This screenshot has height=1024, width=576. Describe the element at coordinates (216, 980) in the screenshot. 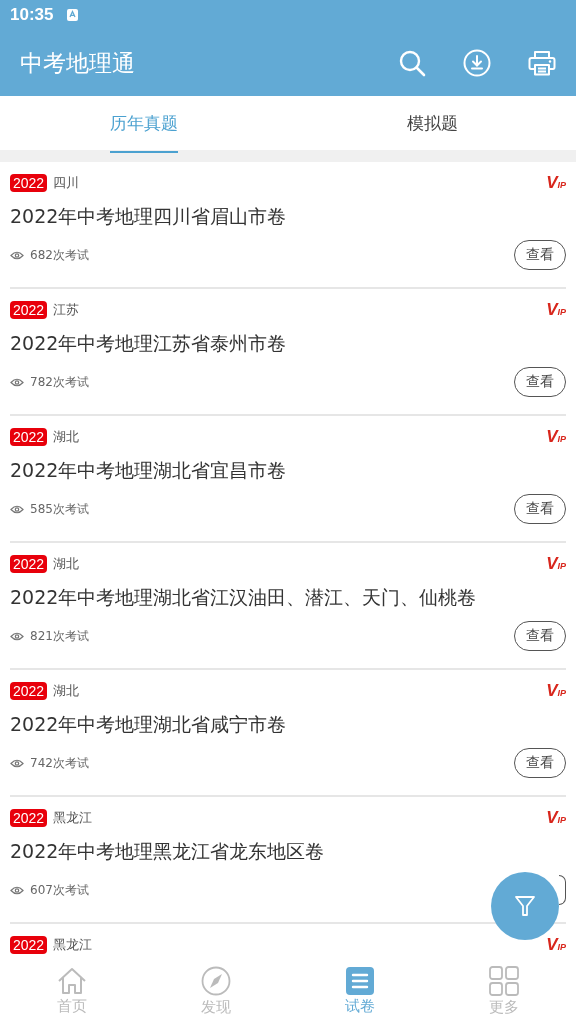

I see `compass-icon` at that location.